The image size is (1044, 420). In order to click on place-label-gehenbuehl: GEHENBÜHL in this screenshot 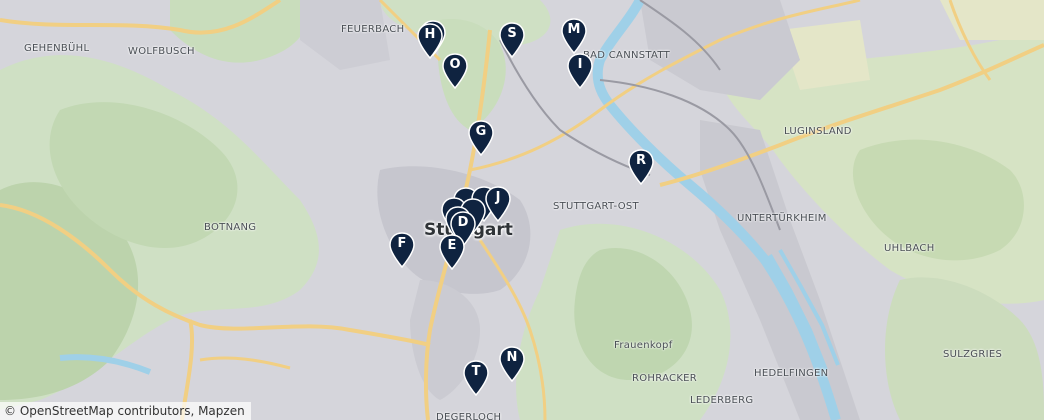, I will do `click(57, 48)`.